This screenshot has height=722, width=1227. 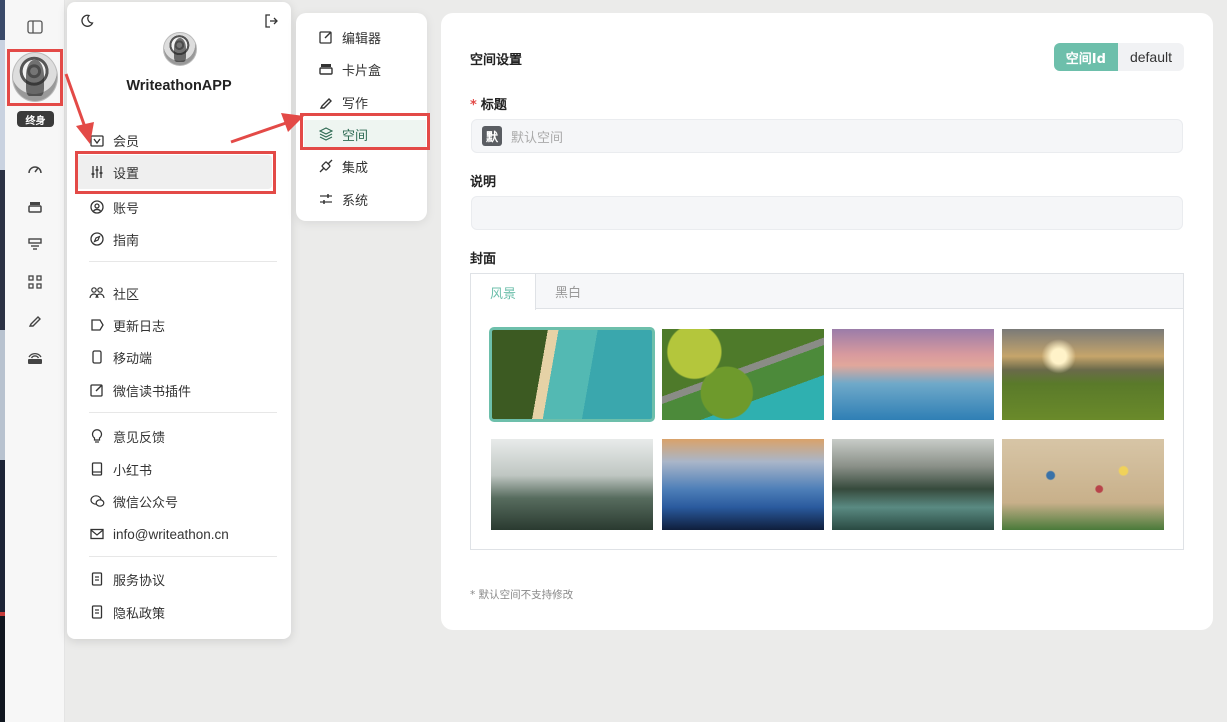 I want to click on cover-thumb-meadow, so click(x=1083, y=374).